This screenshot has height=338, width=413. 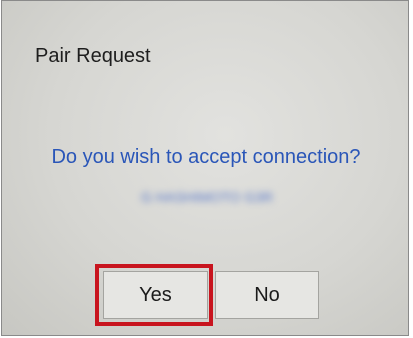 What do you see at coordinates (207, 197) in the screenshot?
I see `device-name-blurred: G HASHIMOTO G3R` at bounding box center [207, 197].